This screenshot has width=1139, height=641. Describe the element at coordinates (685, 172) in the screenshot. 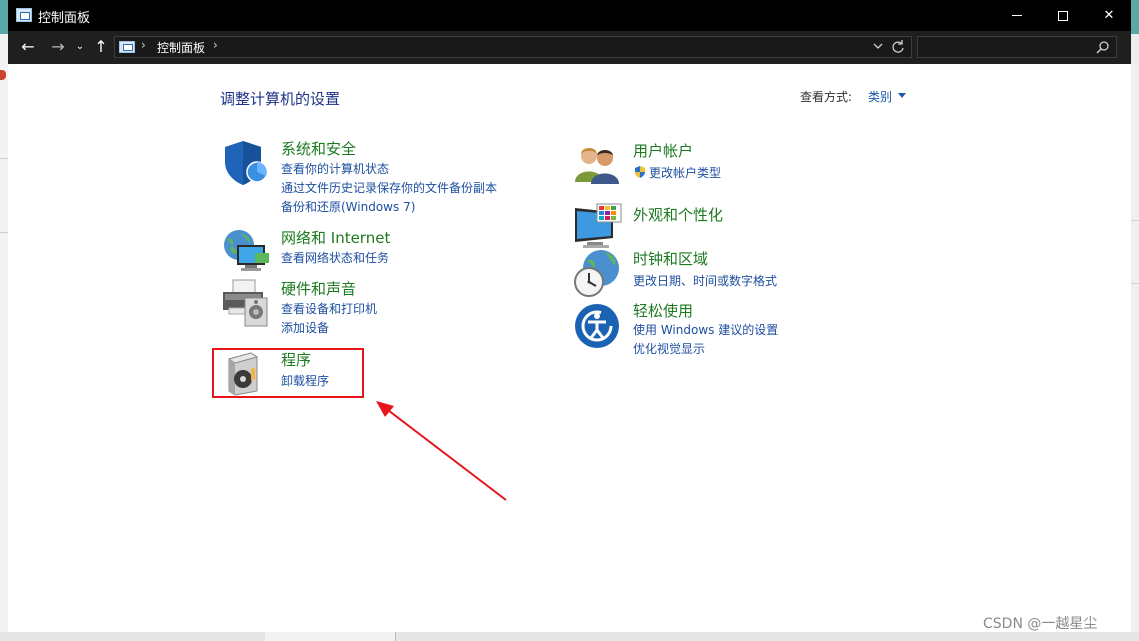

I see `link-change-account-type: 更改帐户类型` at that location.